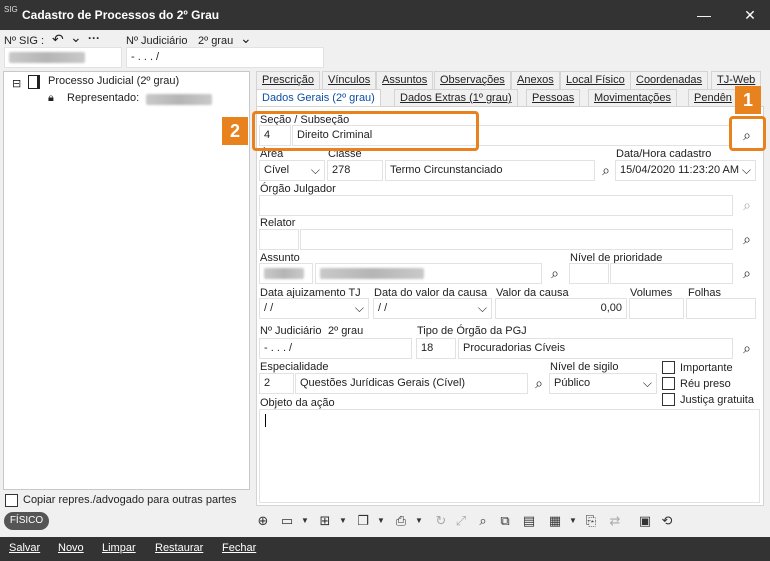 This screenshot has height=561, width=770. I want to click on importante-label: Importante, so click(706, 368).